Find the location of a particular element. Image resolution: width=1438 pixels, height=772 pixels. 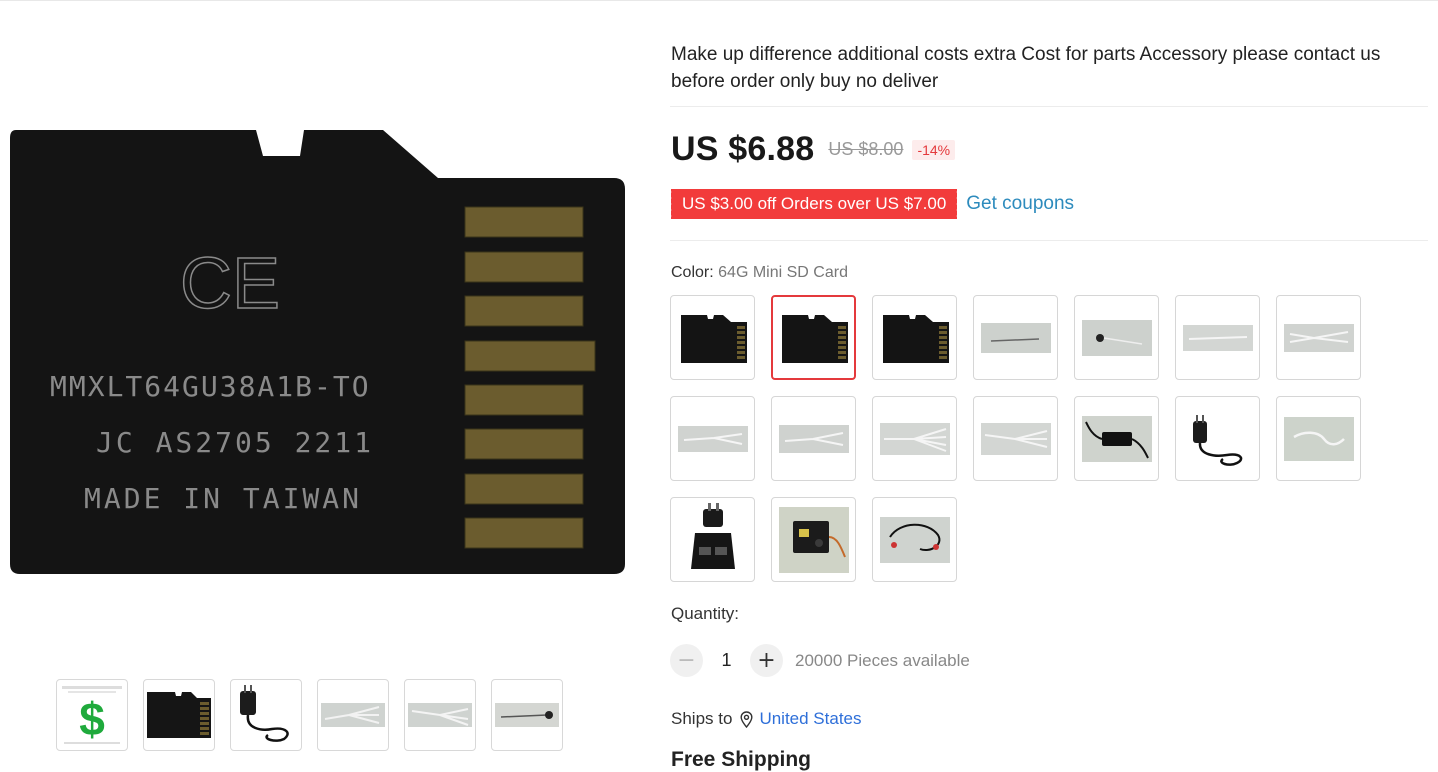

quantity-label: Quantity: is located at coordinates (705, 613).